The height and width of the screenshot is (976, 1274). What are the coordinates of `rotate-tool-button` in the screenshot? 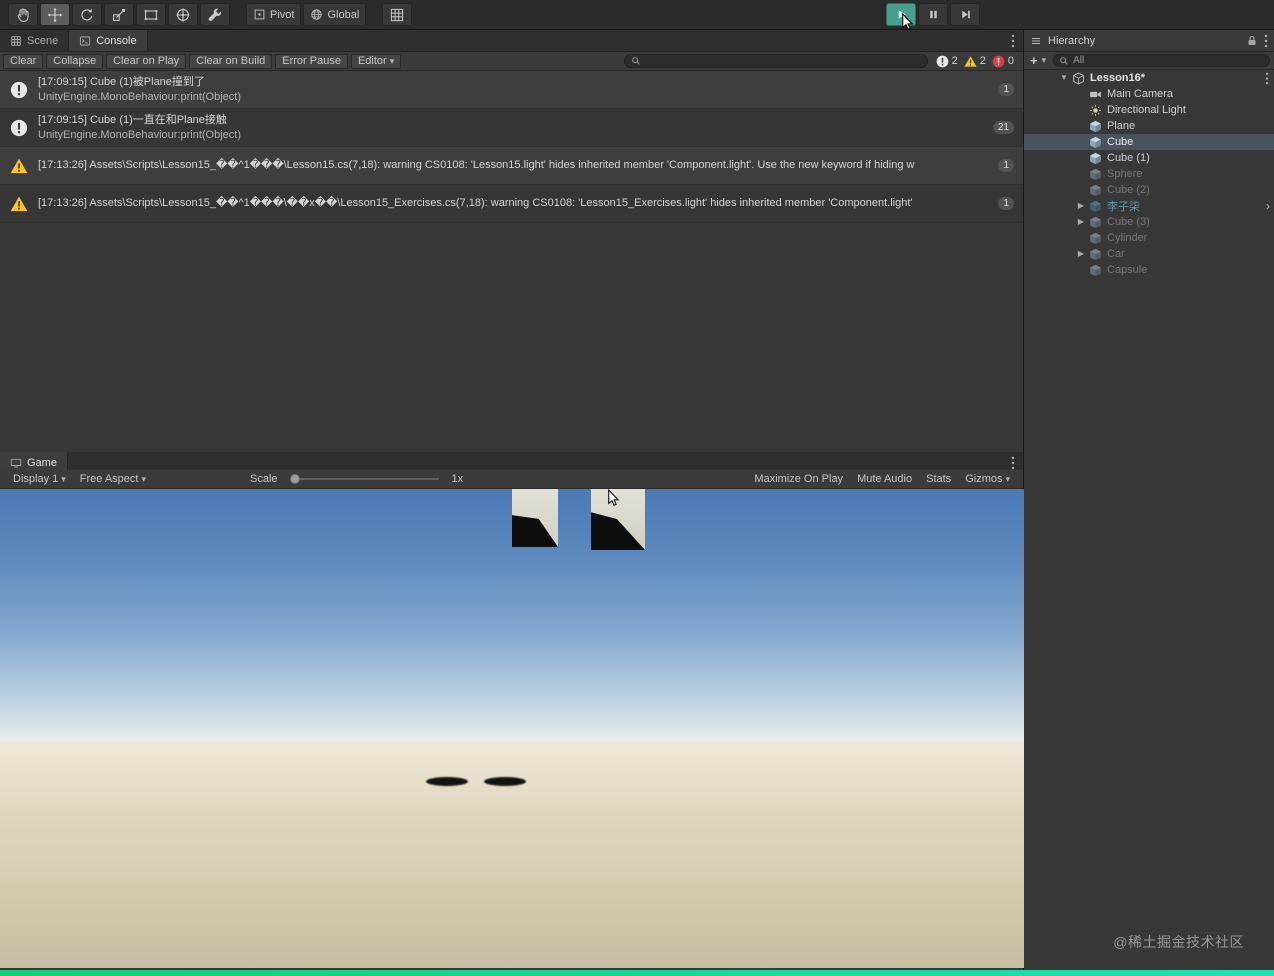 It's located at (87, 14).